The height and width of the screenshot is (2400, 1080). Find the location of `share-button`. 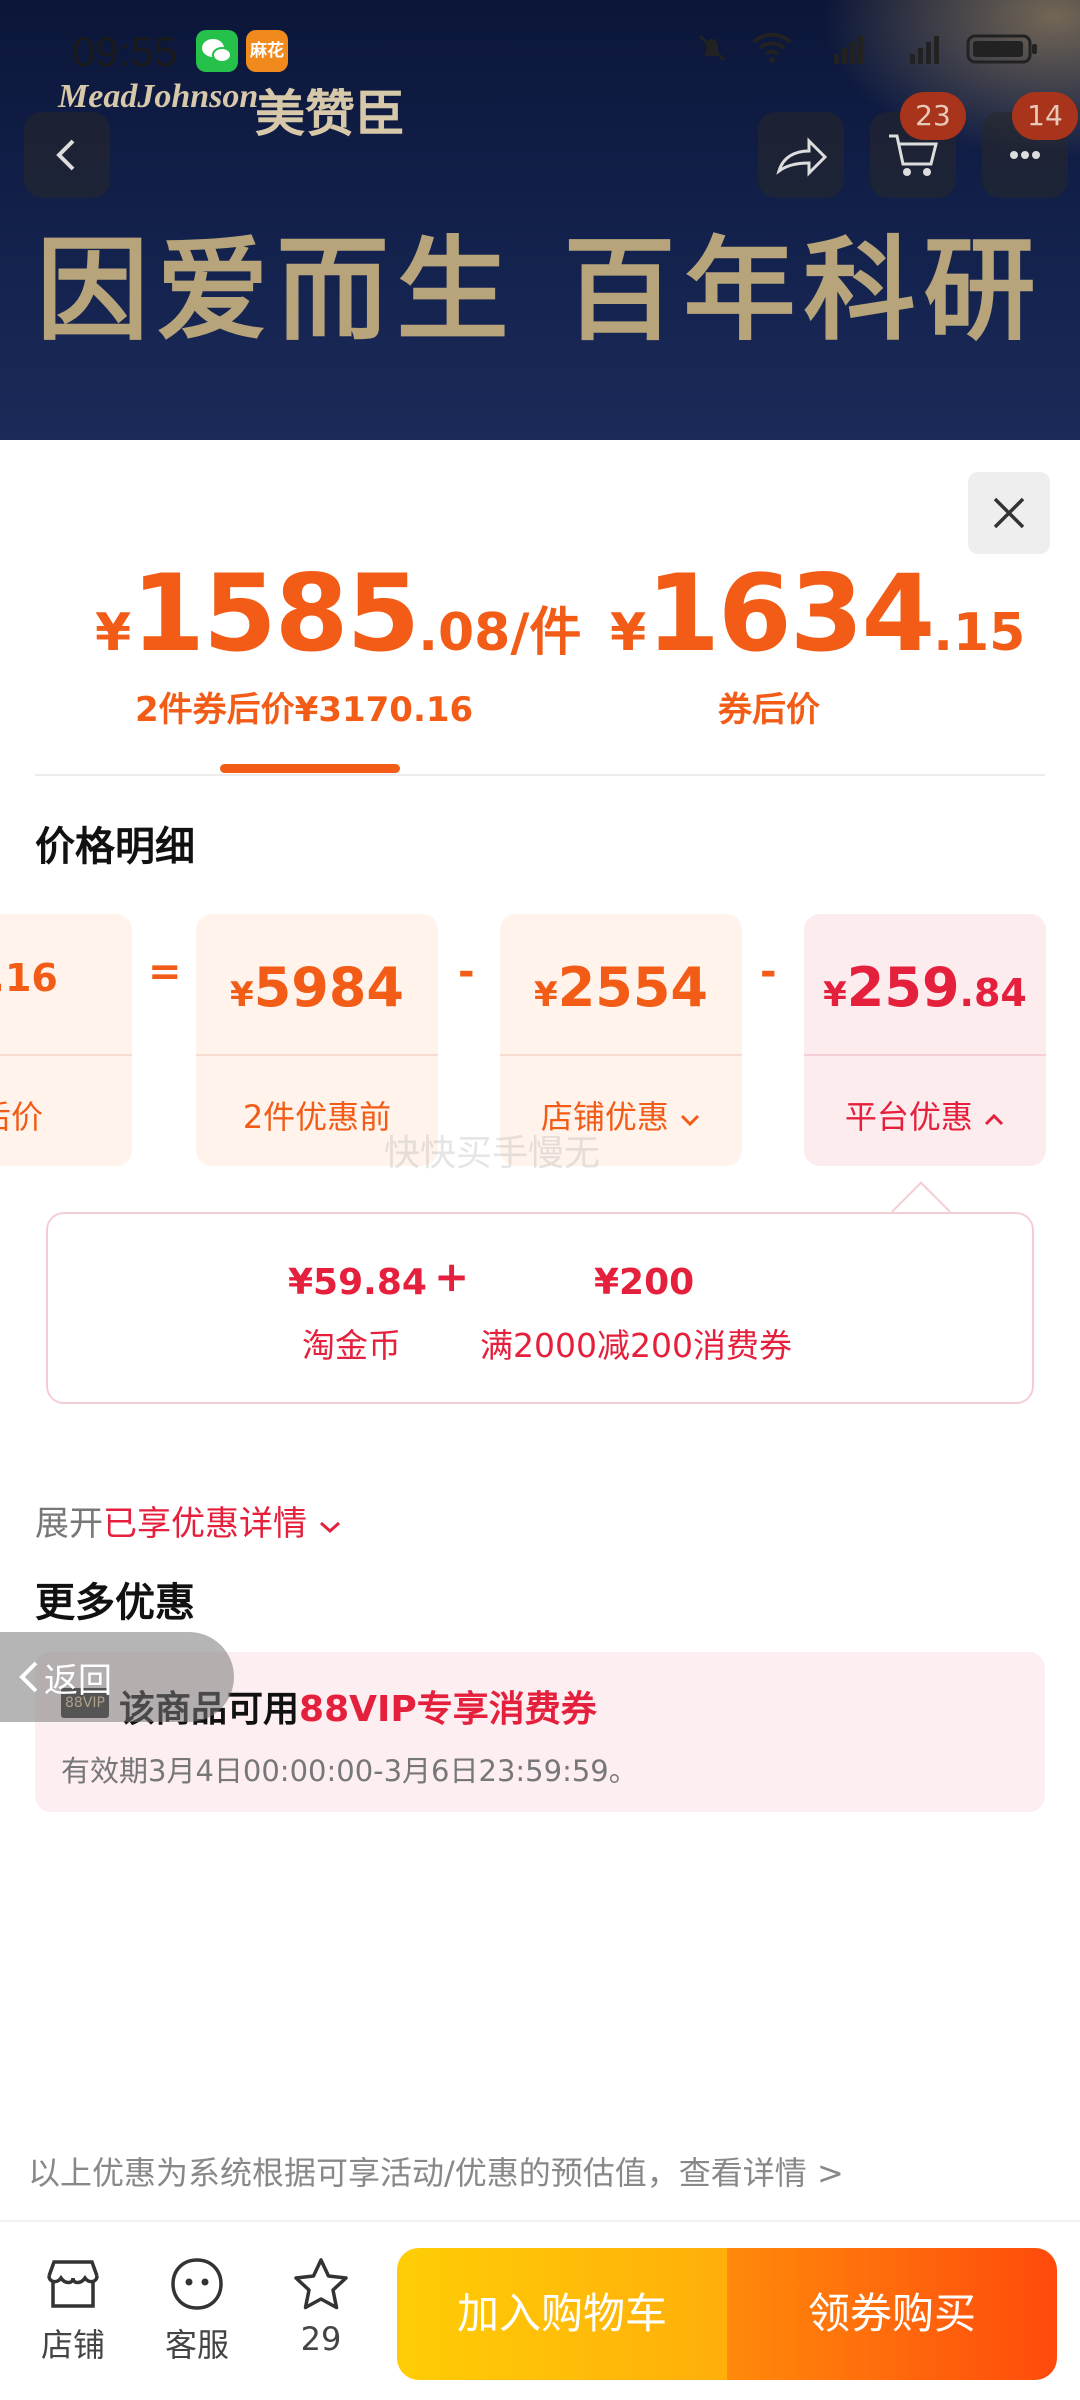

share-button is located at coordinates (801, 155).